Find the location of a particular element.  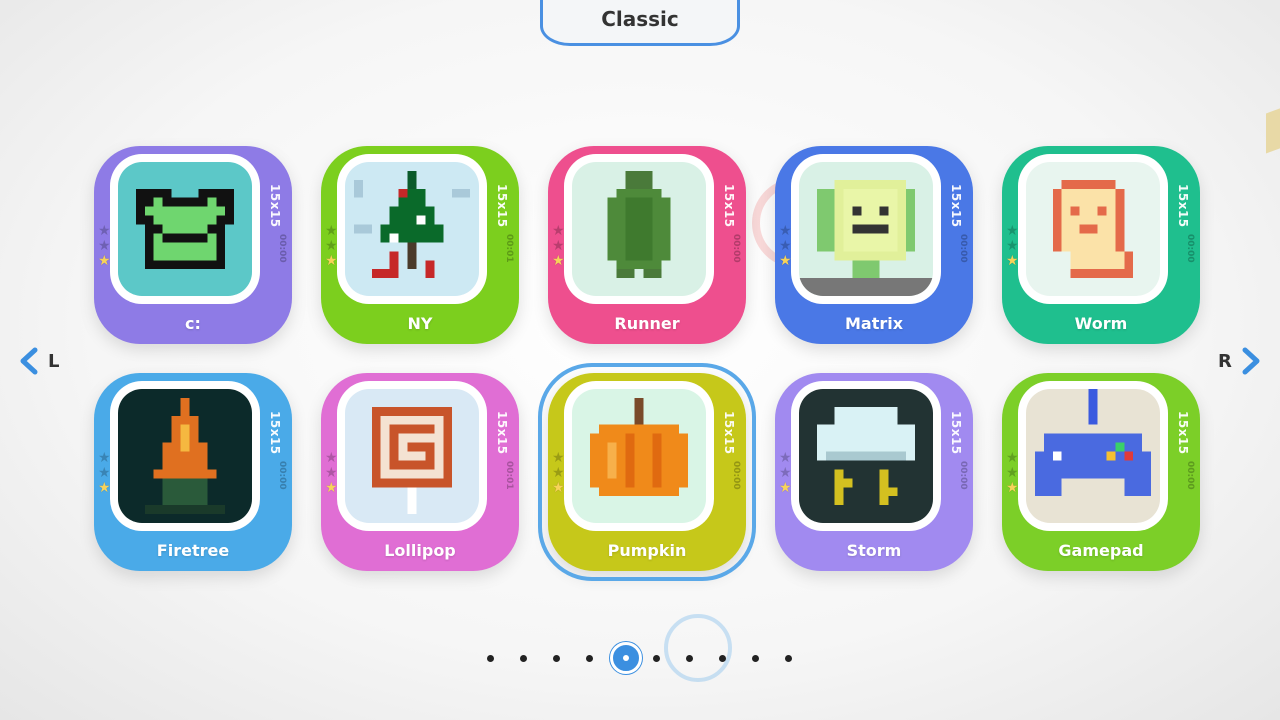

puzzle-title: Firetree is located at coordinates (193, 550).